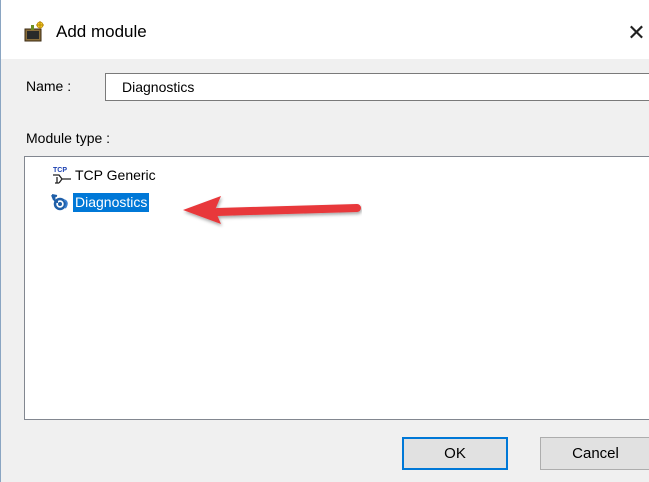 The height and width of the screenshot is (482, 649). What do you see at coordinates (49, 86) in the screenshot?
I see `name-label: Name :` at bounding box center [49, 86].